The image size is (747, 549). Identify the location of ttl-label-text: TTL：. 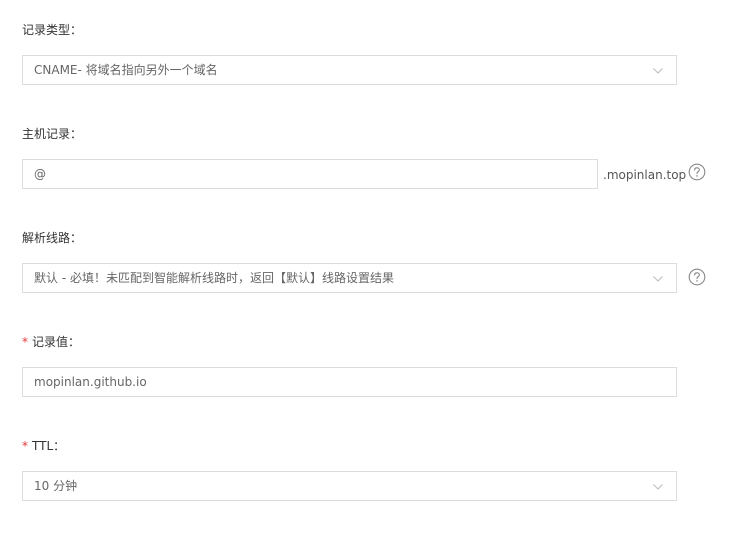
(49, 446).